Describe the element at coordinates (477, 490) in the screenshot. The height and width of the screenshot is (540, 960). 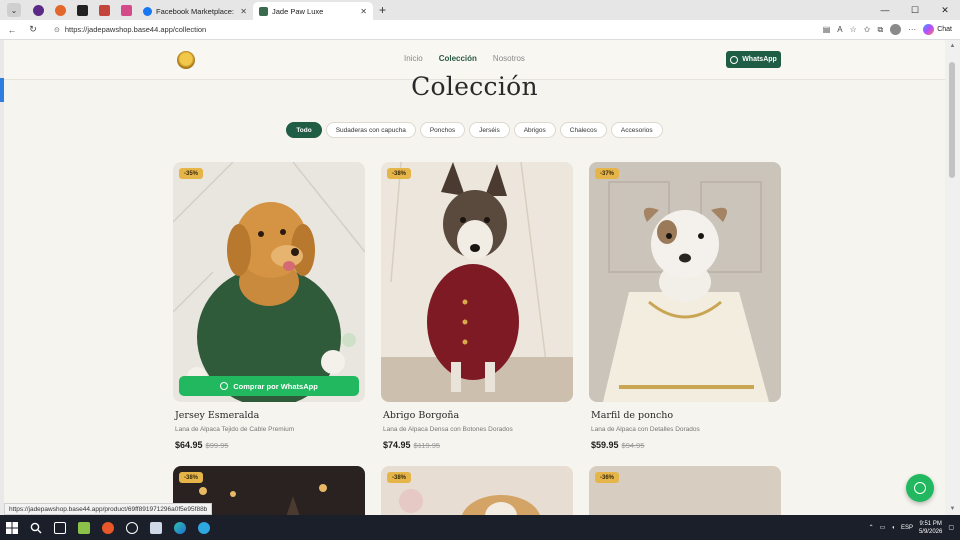
I see `product-image: -38%` at that location.